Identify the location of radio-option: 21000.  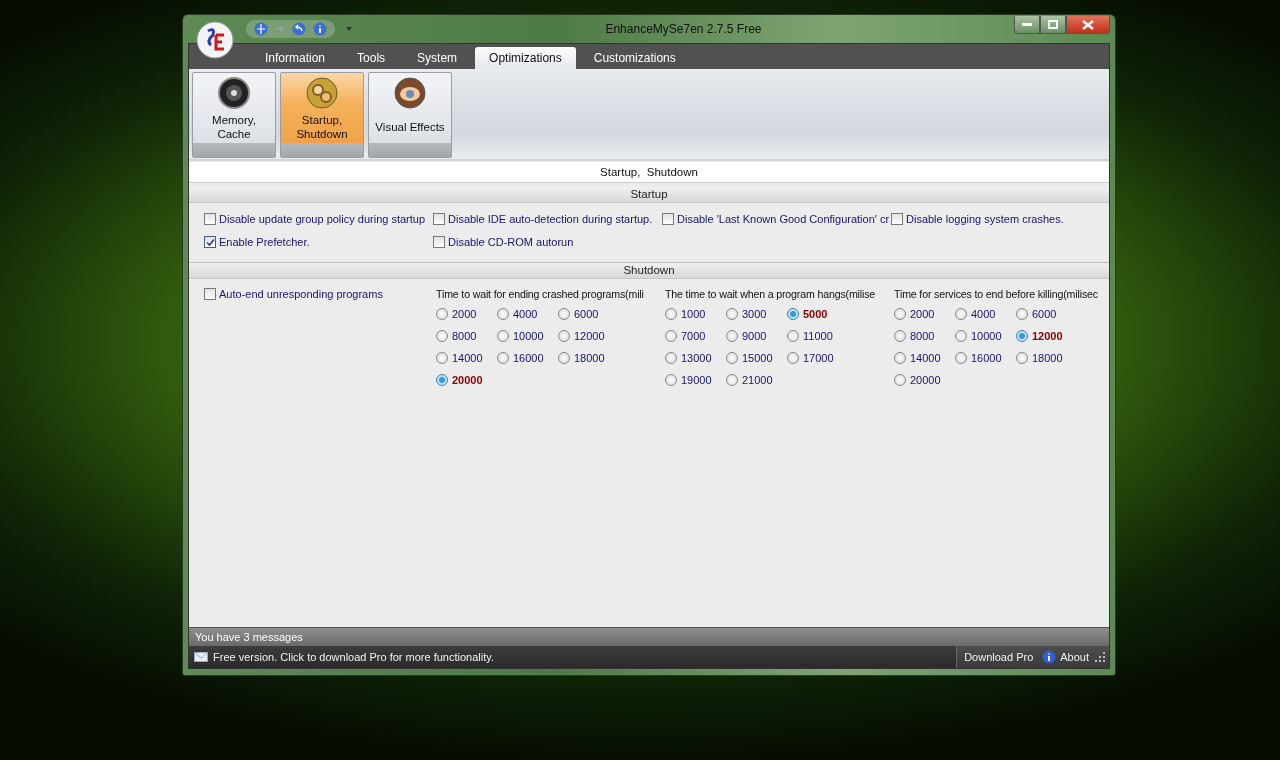
(756, 380).